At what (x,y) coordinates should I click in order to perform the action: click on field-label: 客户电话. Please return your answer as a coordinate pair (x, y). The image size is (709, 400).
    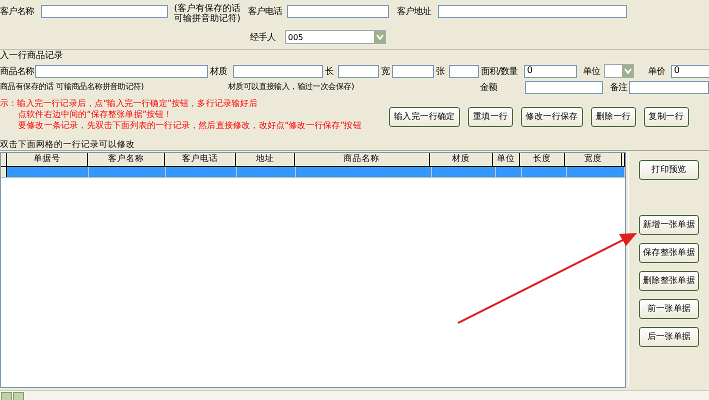
    Looking at the image, I should click on (266, 12).